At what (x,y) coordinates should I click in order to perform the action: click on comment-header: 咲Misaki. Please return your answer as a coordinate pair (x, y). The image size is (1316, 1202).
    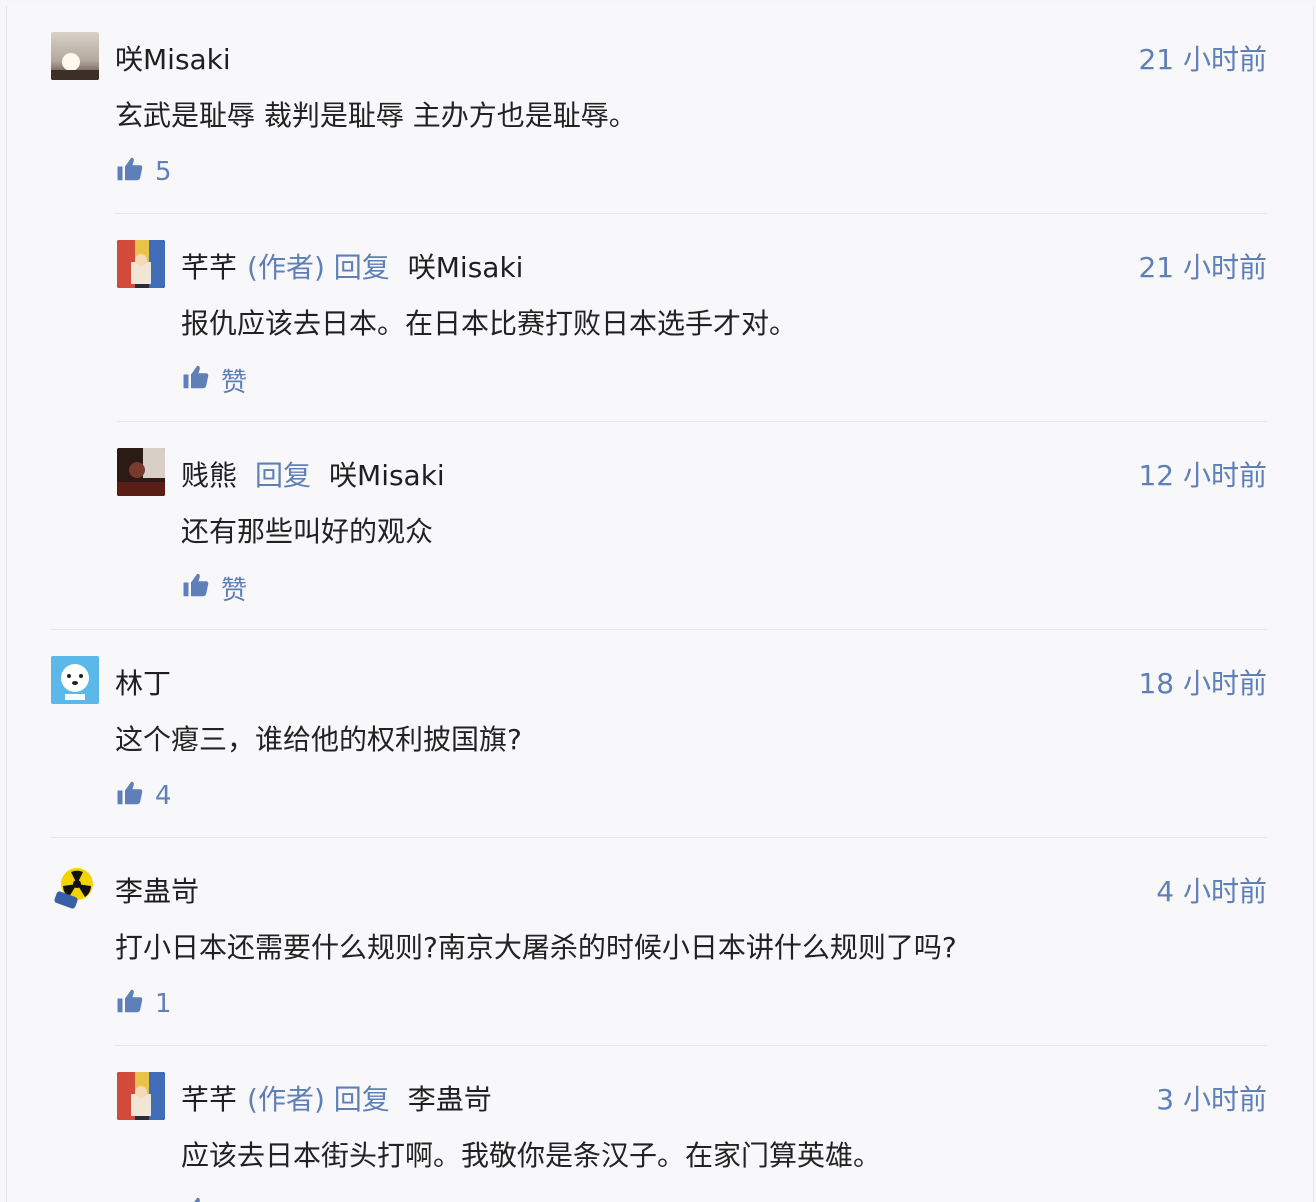
    Looking at the image, I should click on (691, 58).